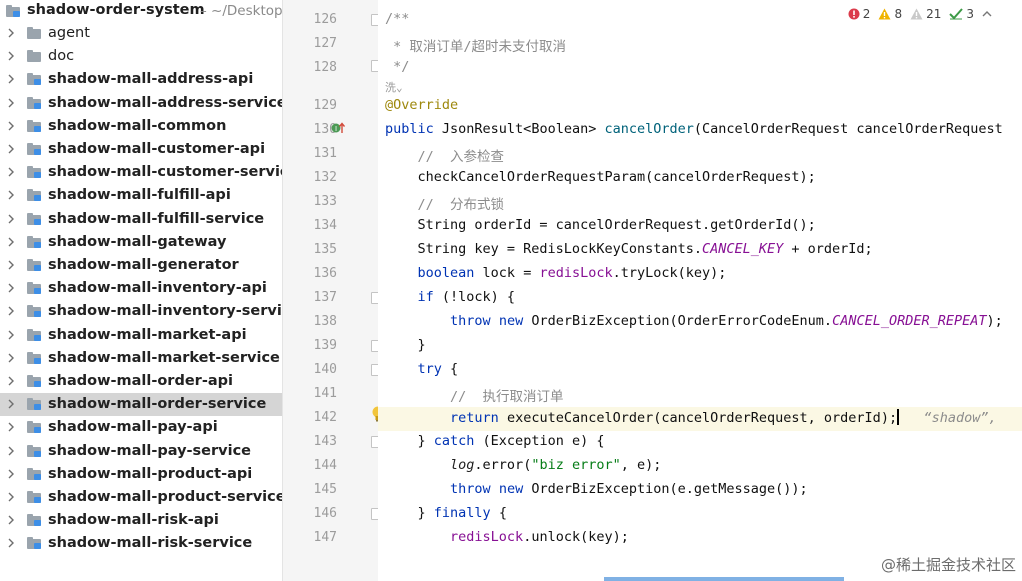 This screenshot has height=581, width=1022. Describe the element at coordinates (317, 43) in the screenshot. I see `line-number: 127` at that location.